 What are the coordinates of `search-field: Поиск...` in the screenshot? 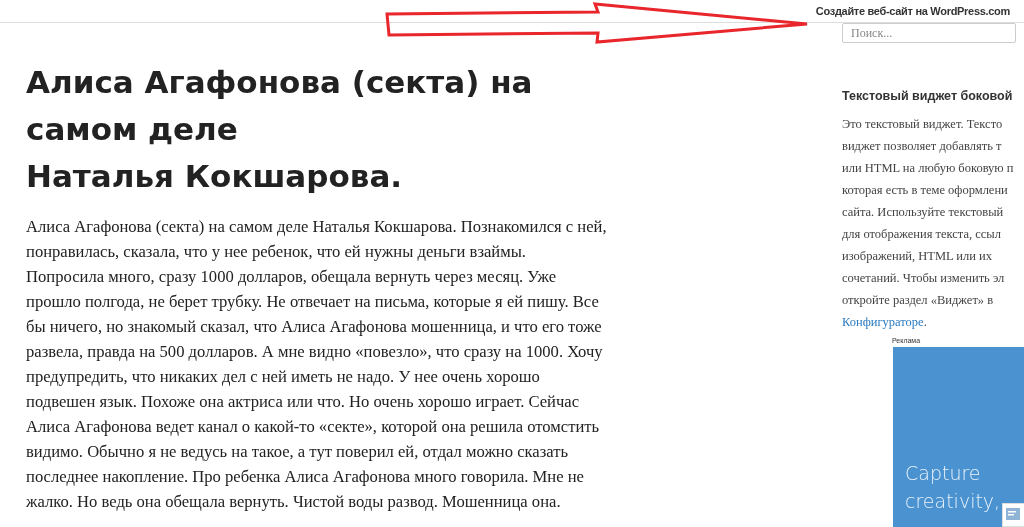 It's located at (929, 33).